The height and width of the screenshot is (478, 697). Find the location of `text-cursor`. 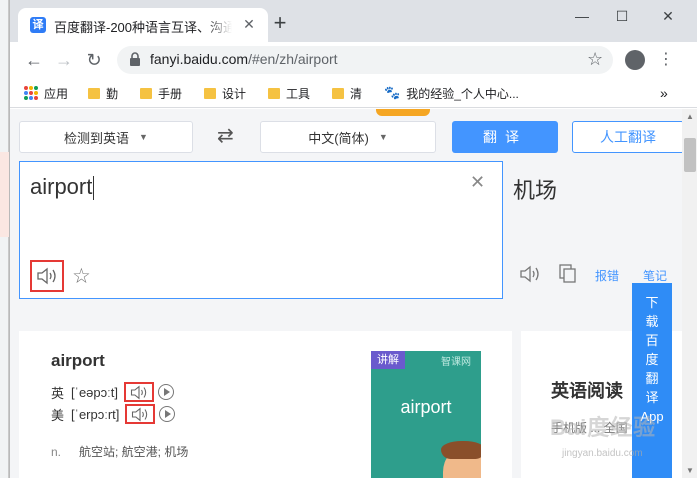

text-cursor is located at coordinates (94, 188).